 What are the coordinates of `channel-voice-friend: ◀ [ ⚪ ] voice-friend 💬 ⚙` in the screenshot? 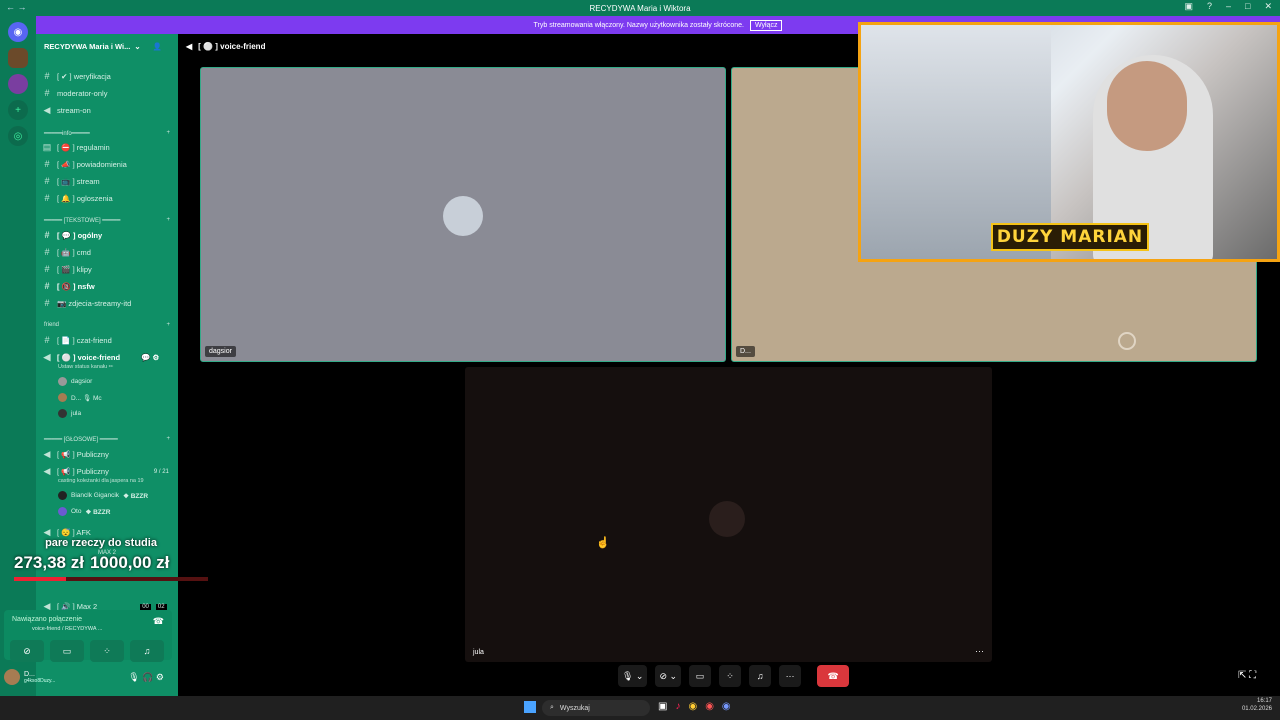 It's located at (101, 357).